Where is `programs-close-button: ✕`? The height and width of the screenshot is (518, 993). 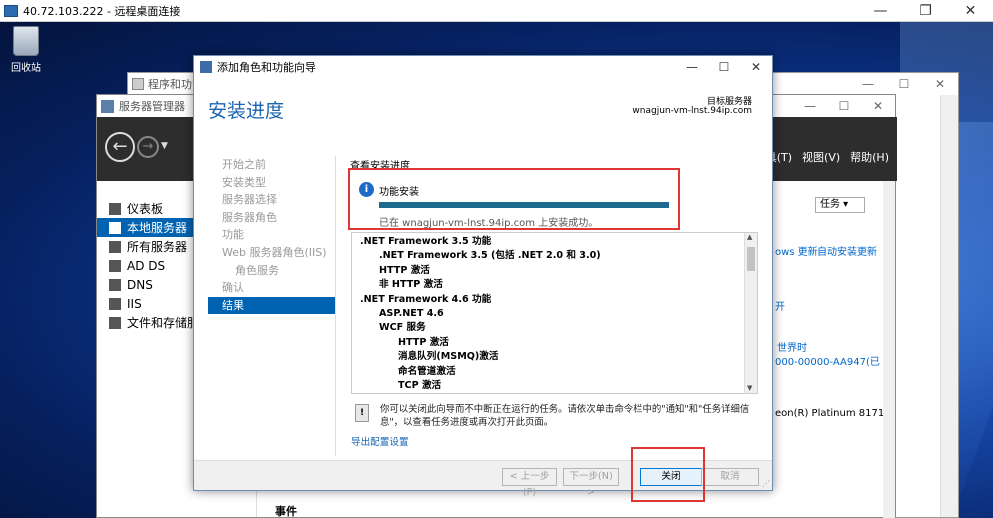
programs-close-button: ✕ is located at coordinates (940, 84).